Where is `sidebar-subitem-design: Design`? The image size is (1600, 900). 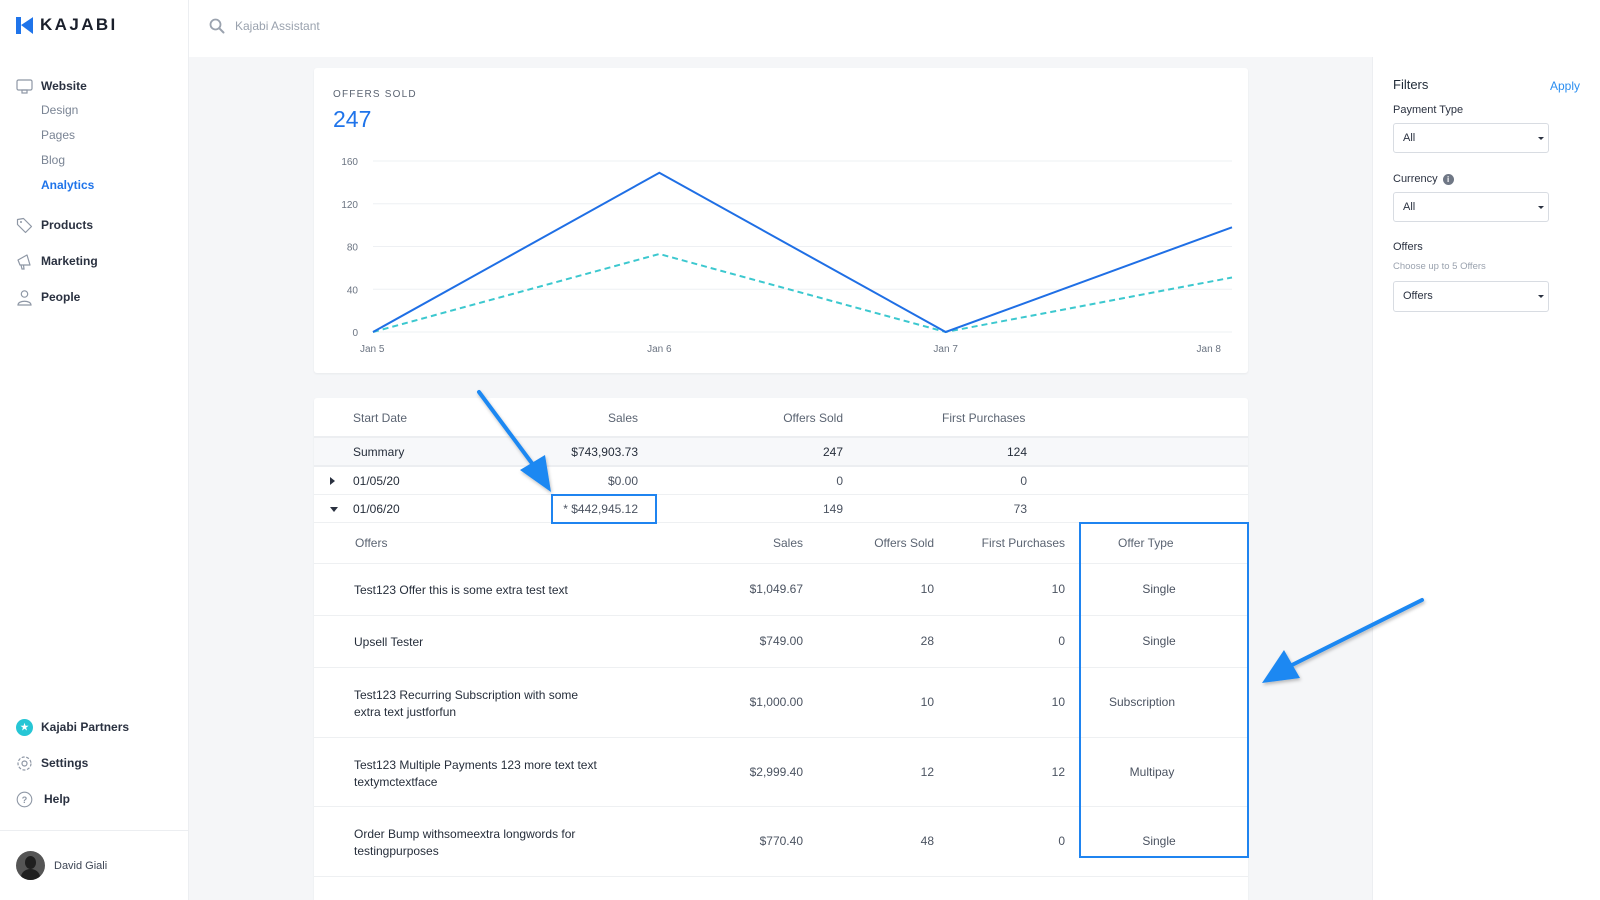 sidebar-subitem-design: Design is located at coordinates (94, 110).